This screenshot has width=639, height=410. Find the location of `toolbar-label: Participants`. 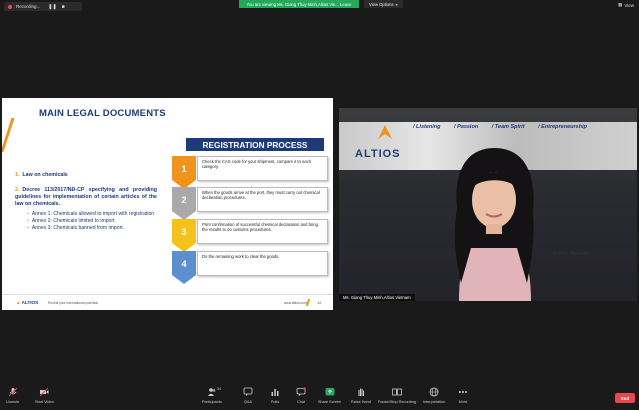

toolbar-label: Participants is located at coordinates (212, 402).